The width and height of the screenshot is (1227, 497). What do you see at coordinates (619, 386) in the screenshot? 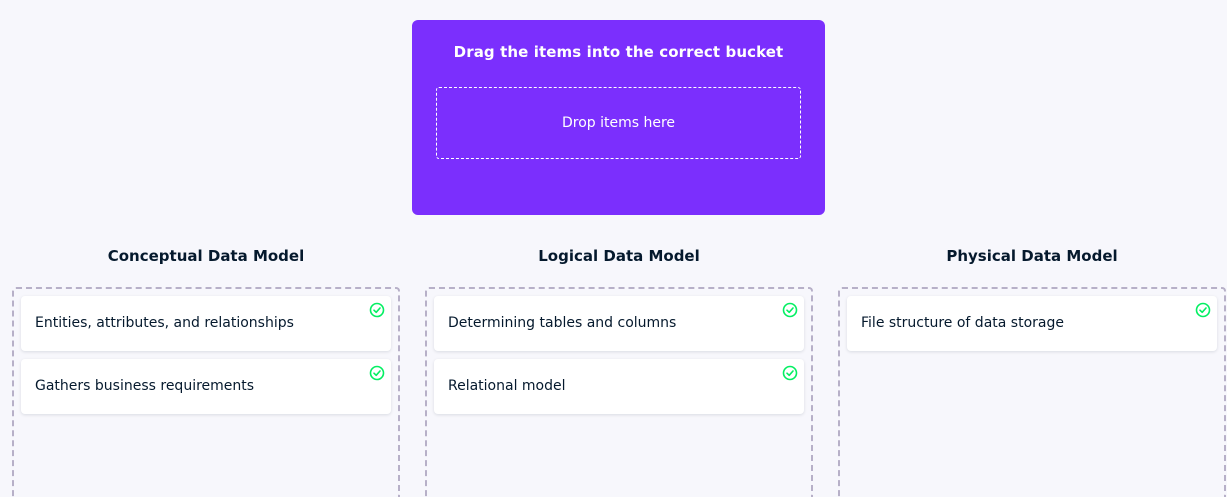
I see `draggable-item: Relational model` at bounding box center [619, 386].